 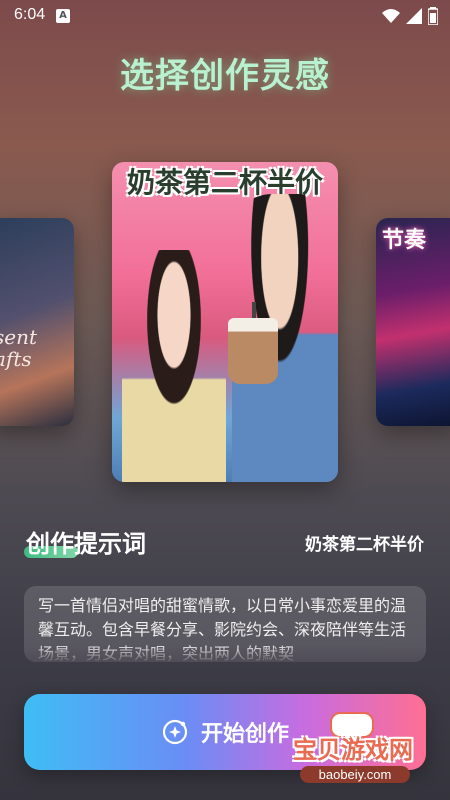 I want to click on signal-icon, so click(x=414, y=16).